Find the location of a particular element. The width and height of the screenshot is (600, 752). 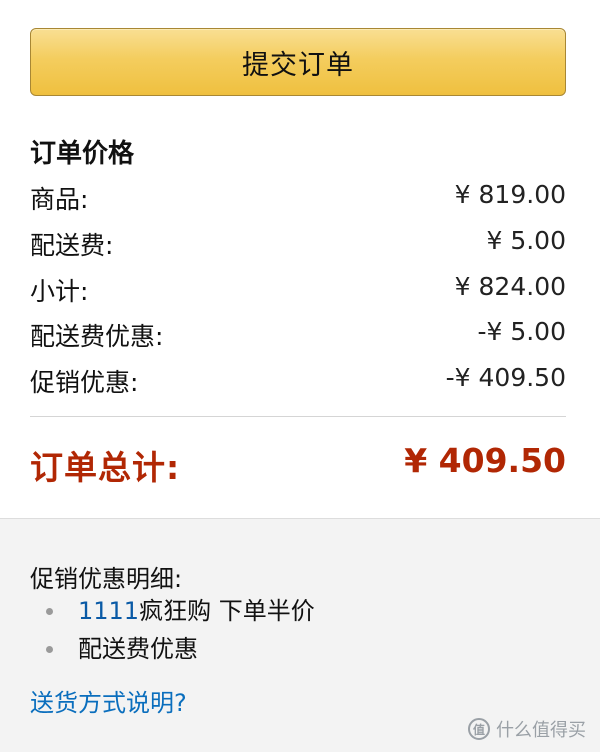

watermark: 值 什么值得买 is located at coordinates (527, 729).